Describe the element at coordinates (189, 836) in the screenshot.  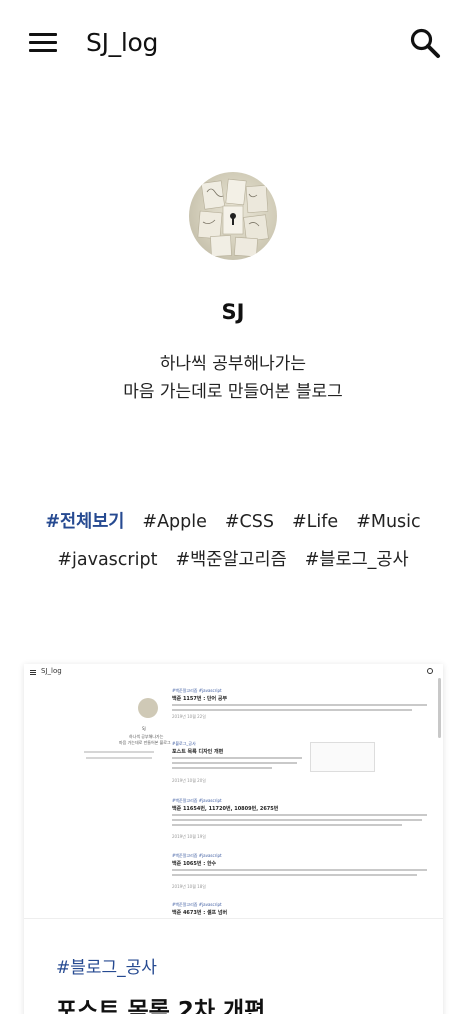
I see `thumbnail-post-date: 2019년 10월 19일` at that location.